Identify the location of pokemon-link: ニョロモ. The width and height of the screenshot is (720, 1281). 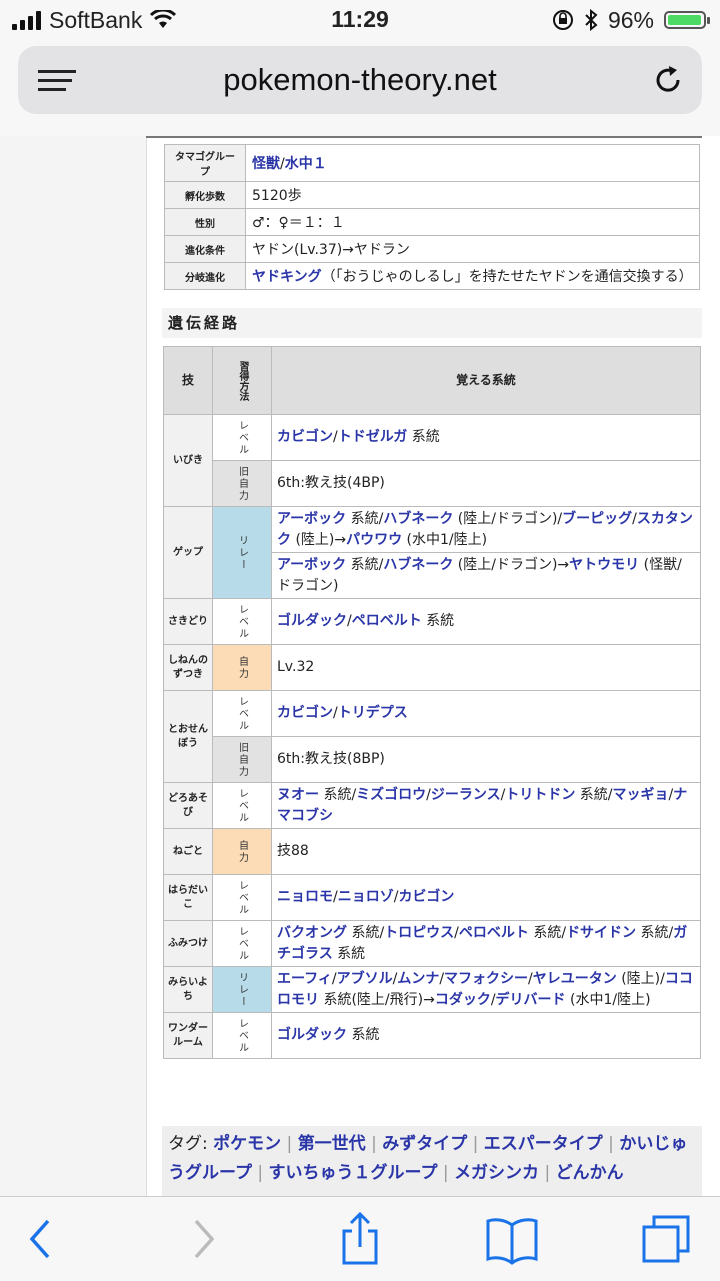
(305, 897).